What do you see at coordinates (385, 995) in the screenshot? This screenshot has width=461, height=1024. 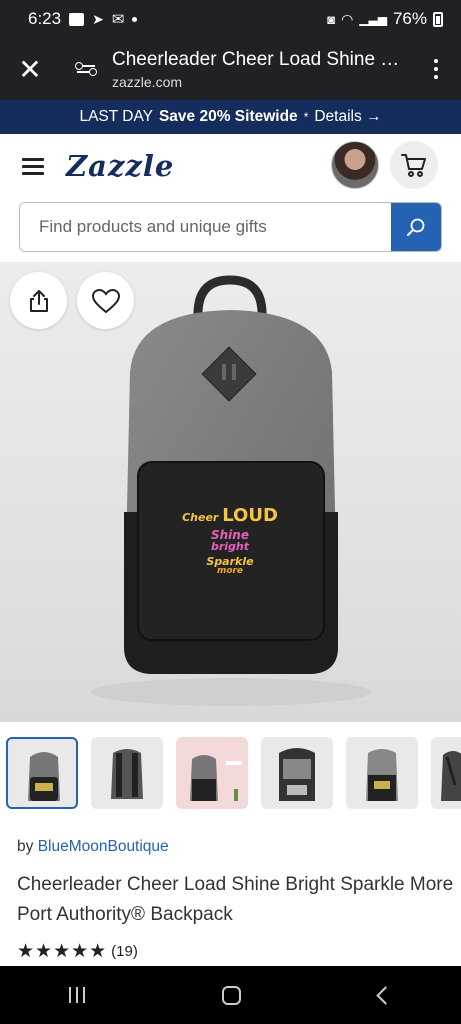 I see `back-button` at bounding box center [385, 995].